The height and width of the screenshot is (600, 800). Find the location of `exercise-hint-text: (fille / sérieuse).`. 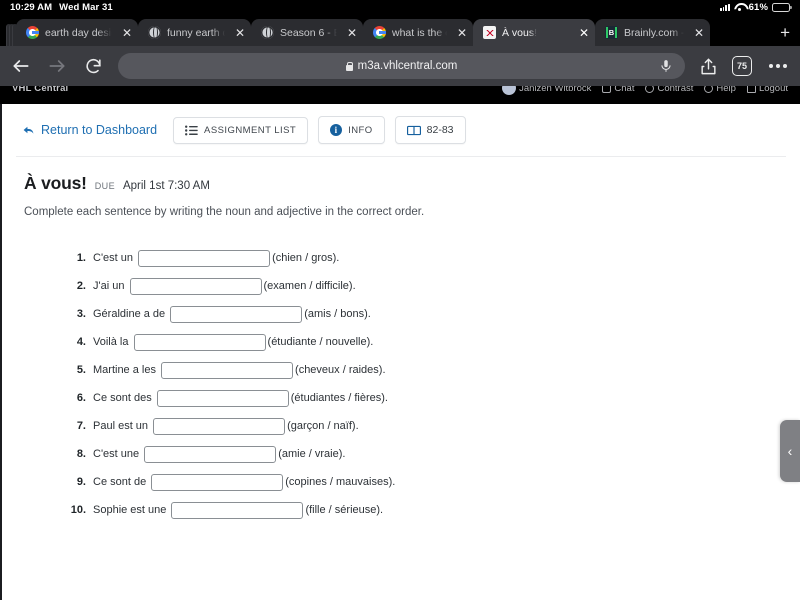

exercise-hint-text: (fille / sérieuse). is located at coordinates (344, 510).